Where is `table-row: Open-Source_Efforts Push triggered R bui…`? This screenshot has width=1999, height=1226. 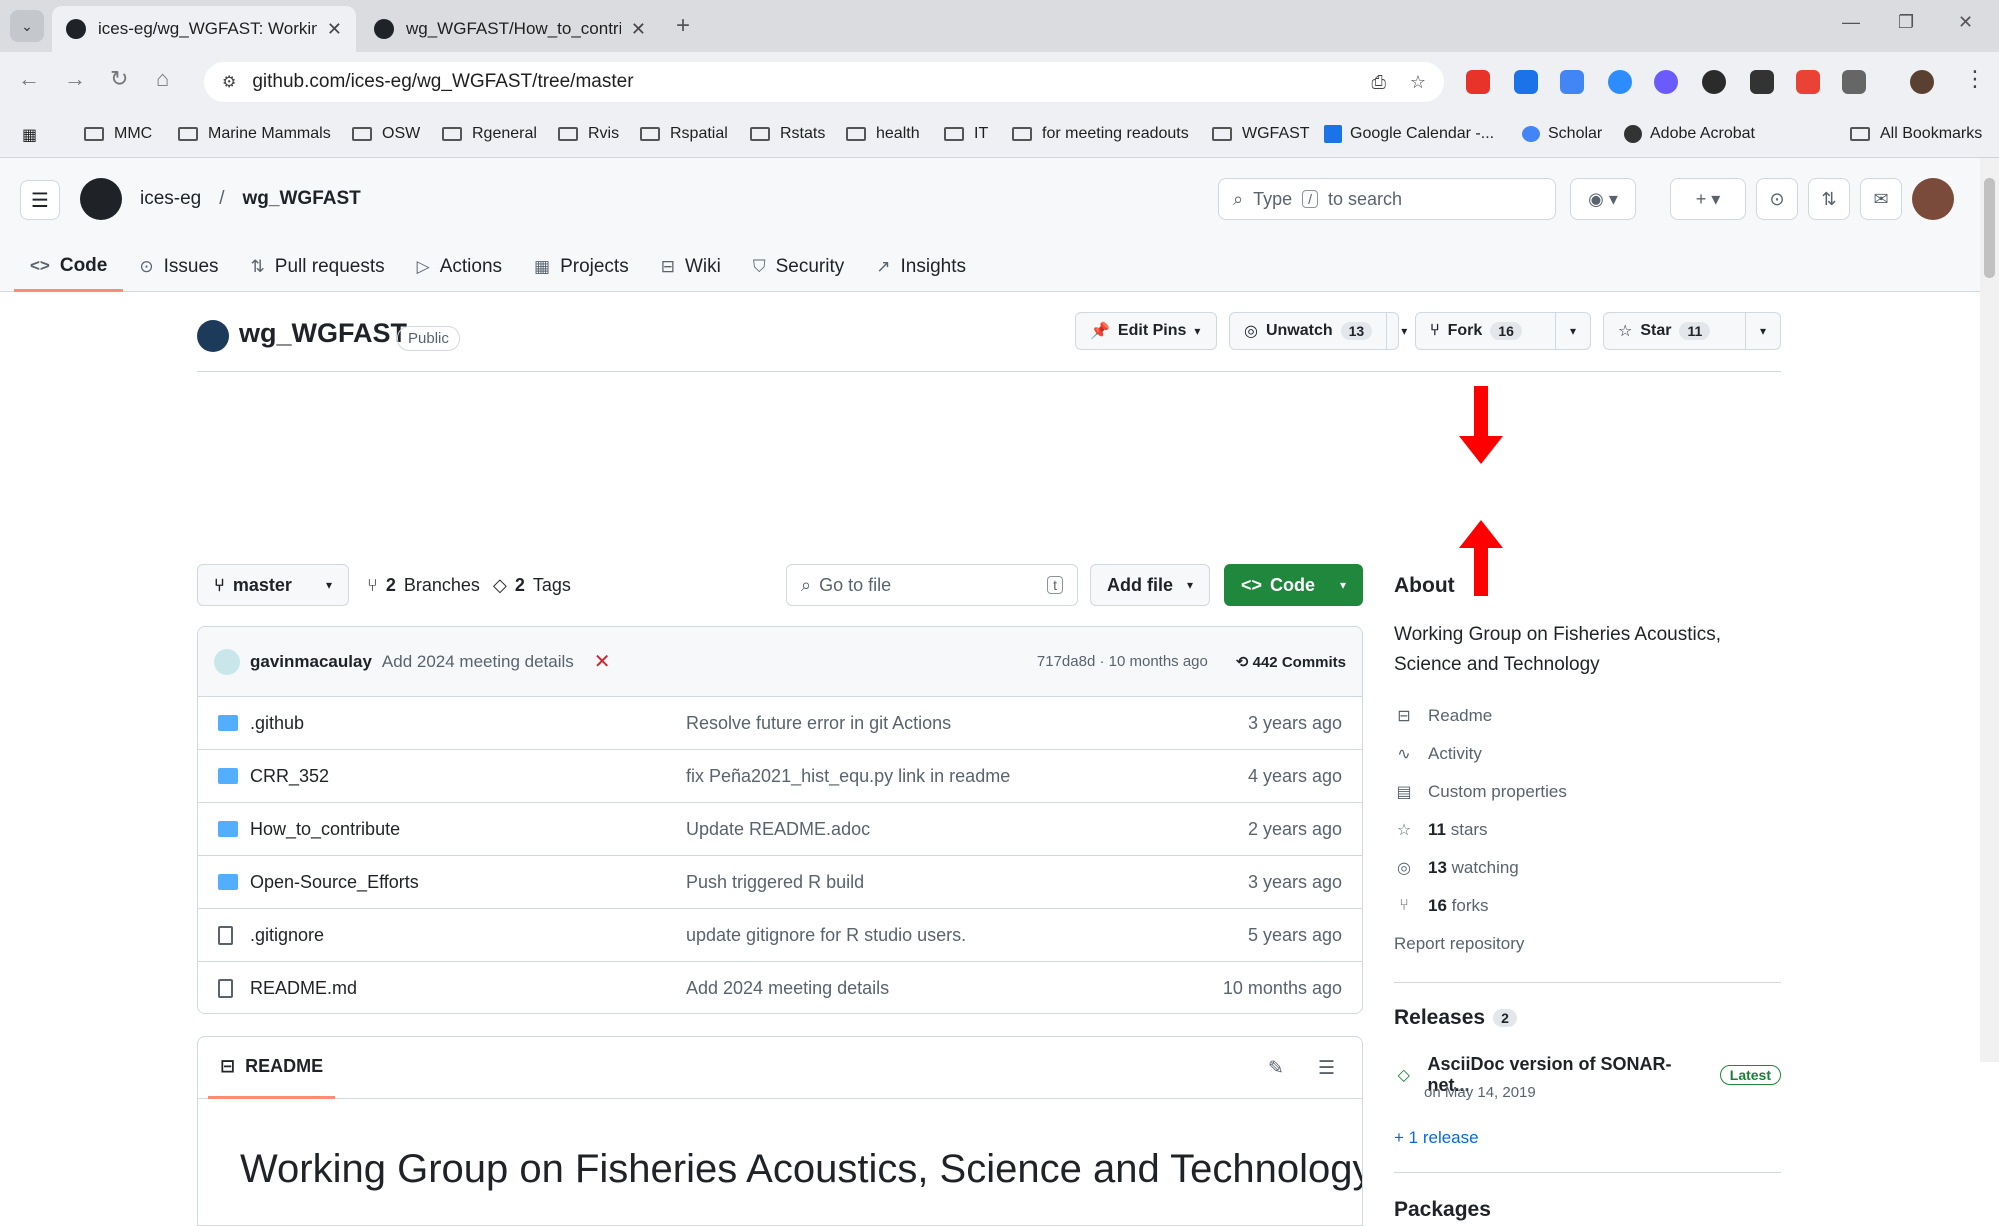 table-row: Open-Source_Efforts Push triggered R bui… is located at coordinates (780, 882).